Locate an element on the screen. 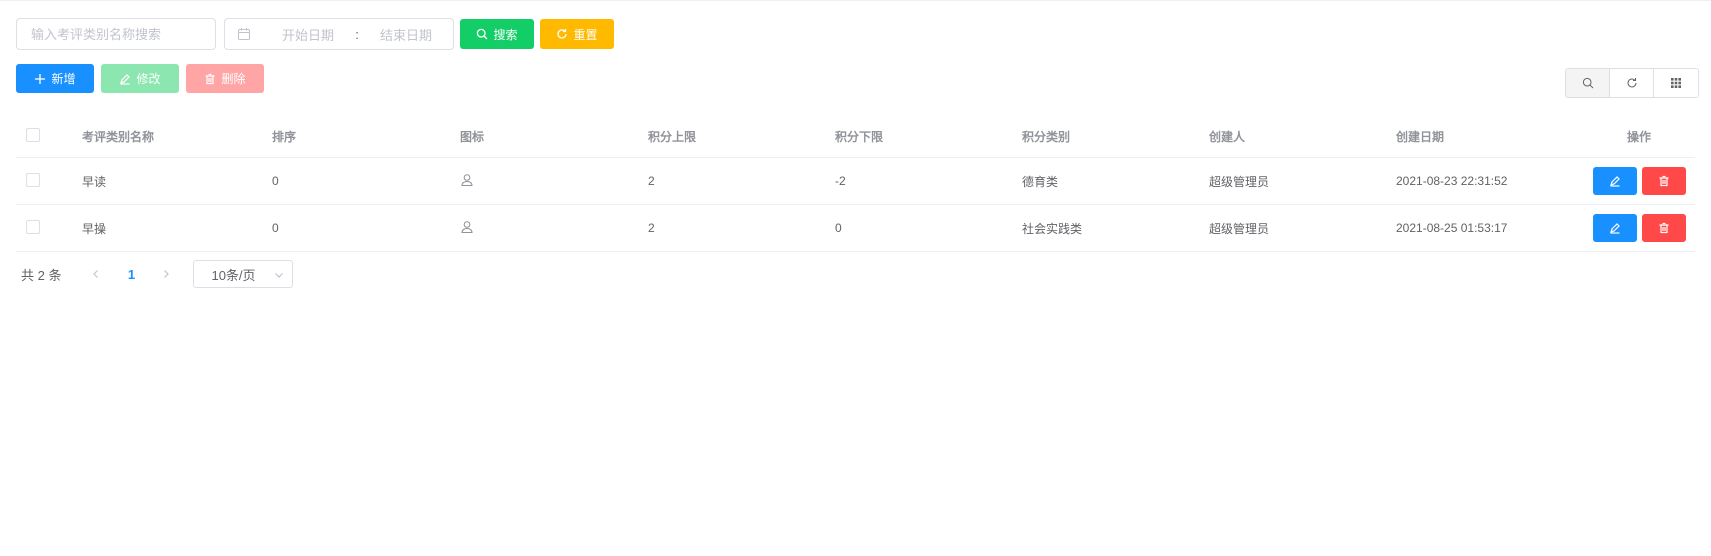 This screenshot has width=1711, height=556. category-name-search-input is located at coordinates (116, 34).